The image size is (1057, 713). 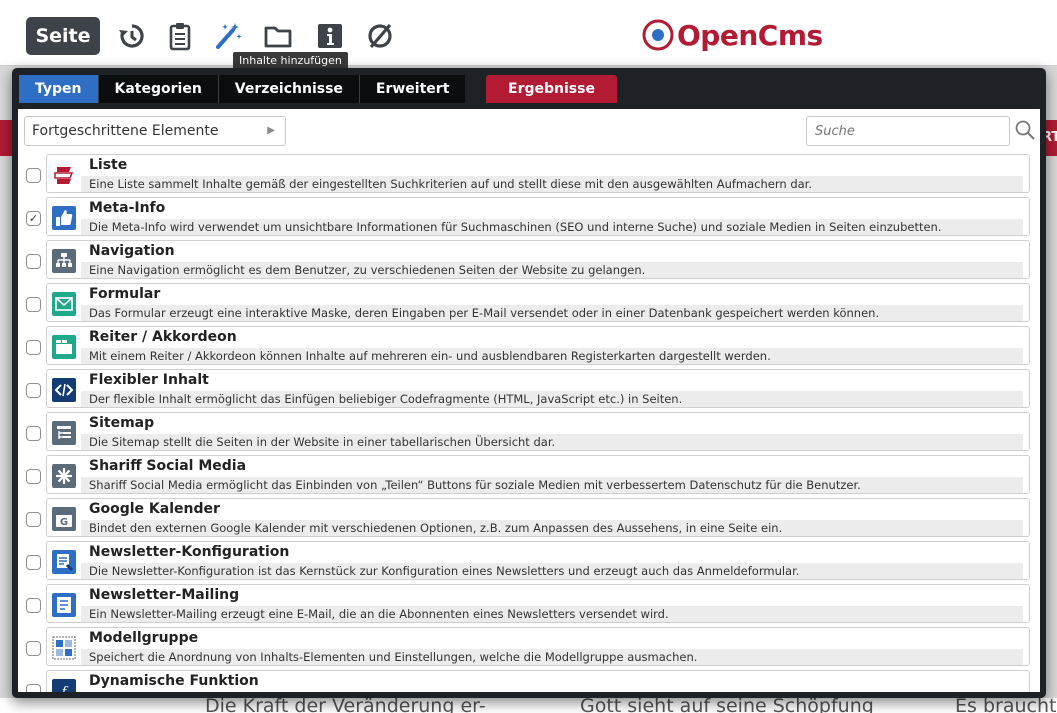 What do you see at coordinates (412, 89) in the screenshot?
I see `tab-erweitert: Erweitert` at bounding box center [412, 89].